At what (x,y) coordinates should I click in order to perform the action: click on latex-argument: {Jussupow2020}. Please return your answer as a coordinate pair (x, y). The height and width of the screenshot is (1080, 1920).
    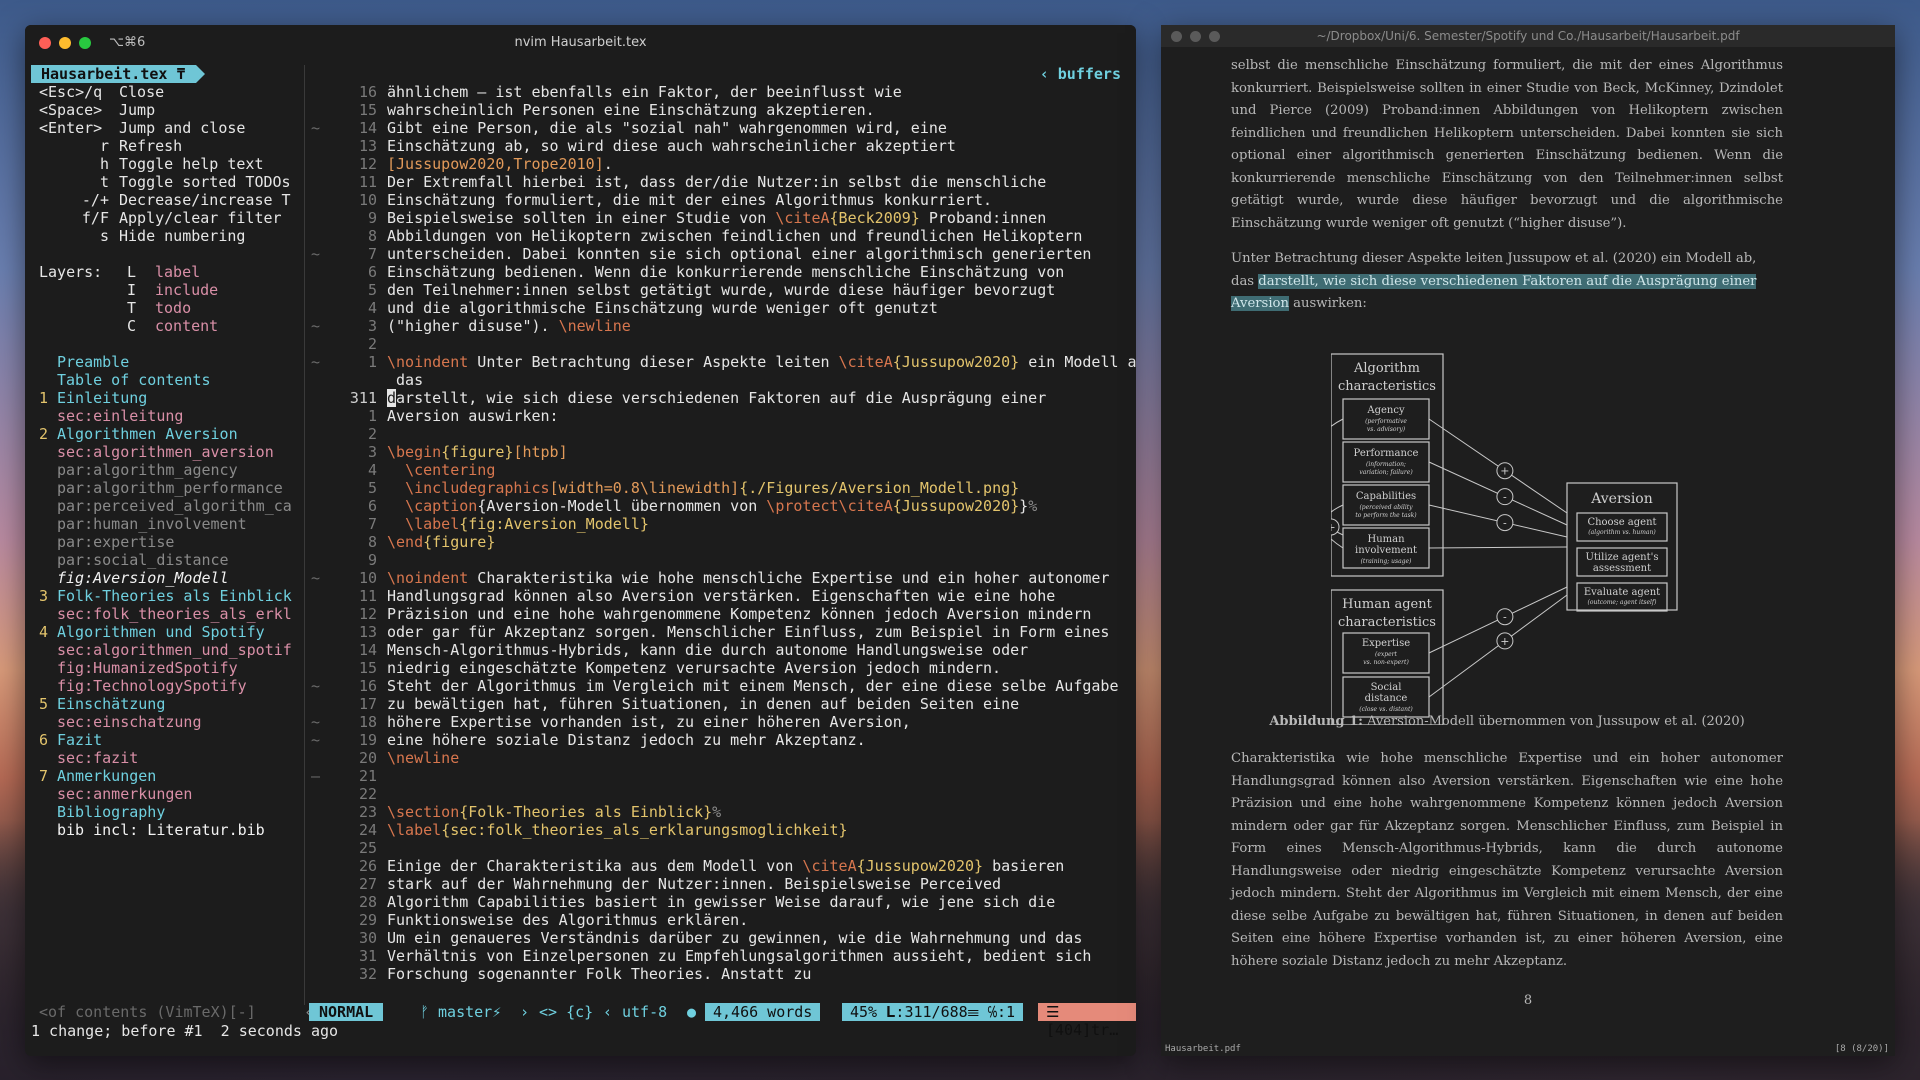
    Looking at the image, I should click on (956, 506).